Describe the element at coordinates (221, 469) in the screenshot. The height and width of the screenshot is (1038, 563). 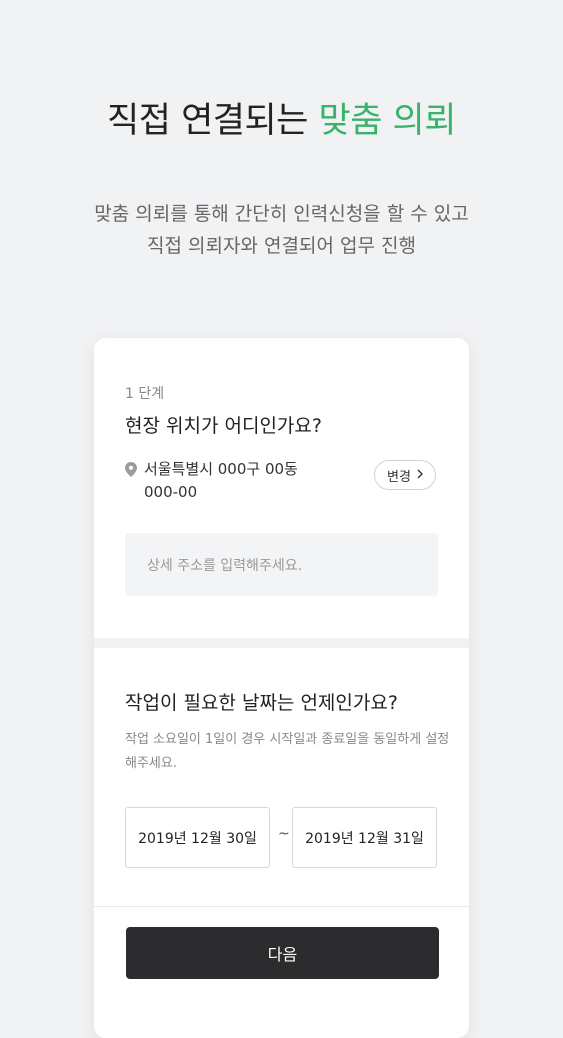
I see `address-line-1: 서울특별시 000구 00동` at that location.